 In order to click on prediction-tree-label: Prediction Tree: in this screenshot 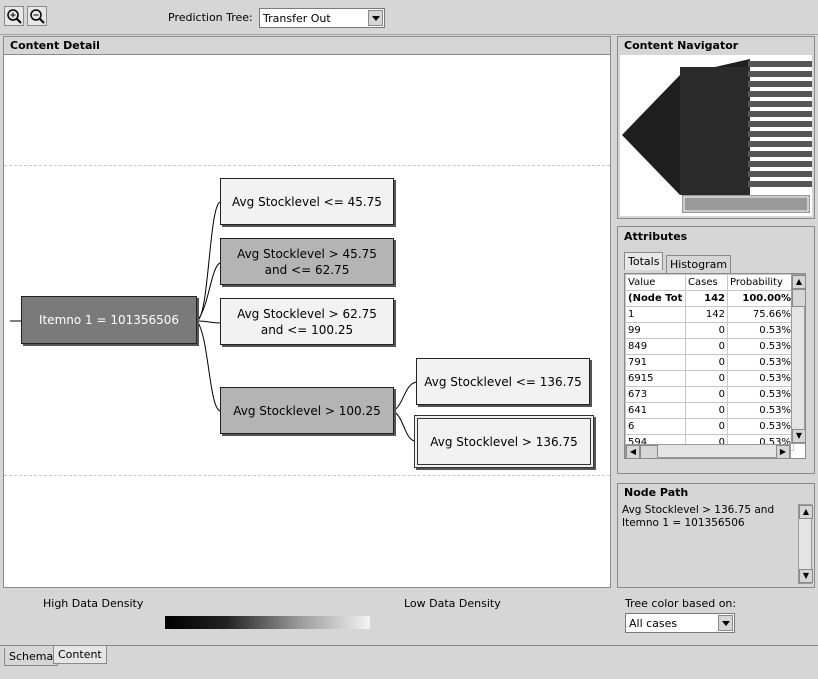, I will do `click(210, 17)`.